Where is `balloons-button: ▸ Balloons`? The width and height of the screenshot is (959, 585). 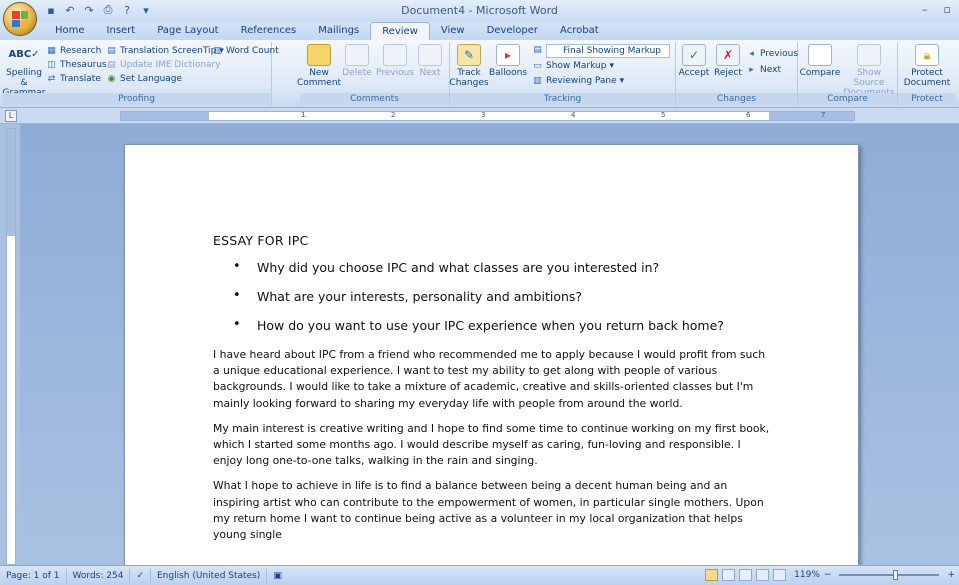 balloons-button: ▸ Balloons is located at coordinates (508, 61).